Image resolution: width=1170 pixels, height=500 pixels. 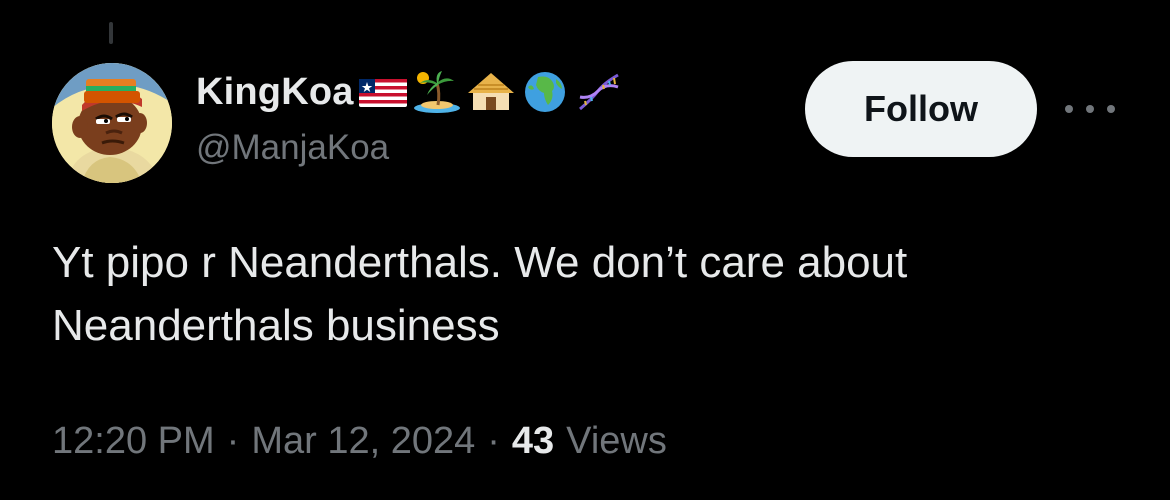 I want to click on tweet-meta: 12:20 PM · Mar 12, 2024 · 43 Views, so click(x=359, y=441).